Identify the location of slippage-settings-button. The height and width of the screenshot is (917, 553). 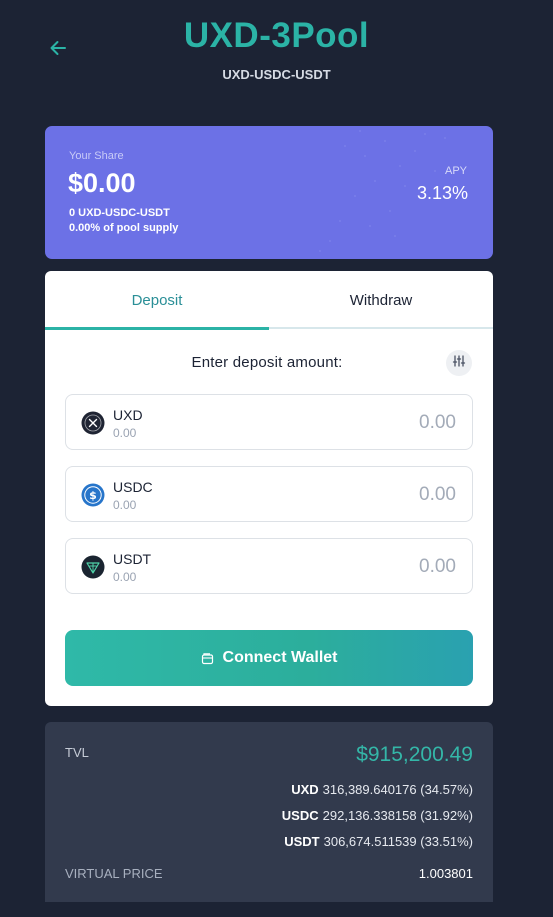
(459, 363).